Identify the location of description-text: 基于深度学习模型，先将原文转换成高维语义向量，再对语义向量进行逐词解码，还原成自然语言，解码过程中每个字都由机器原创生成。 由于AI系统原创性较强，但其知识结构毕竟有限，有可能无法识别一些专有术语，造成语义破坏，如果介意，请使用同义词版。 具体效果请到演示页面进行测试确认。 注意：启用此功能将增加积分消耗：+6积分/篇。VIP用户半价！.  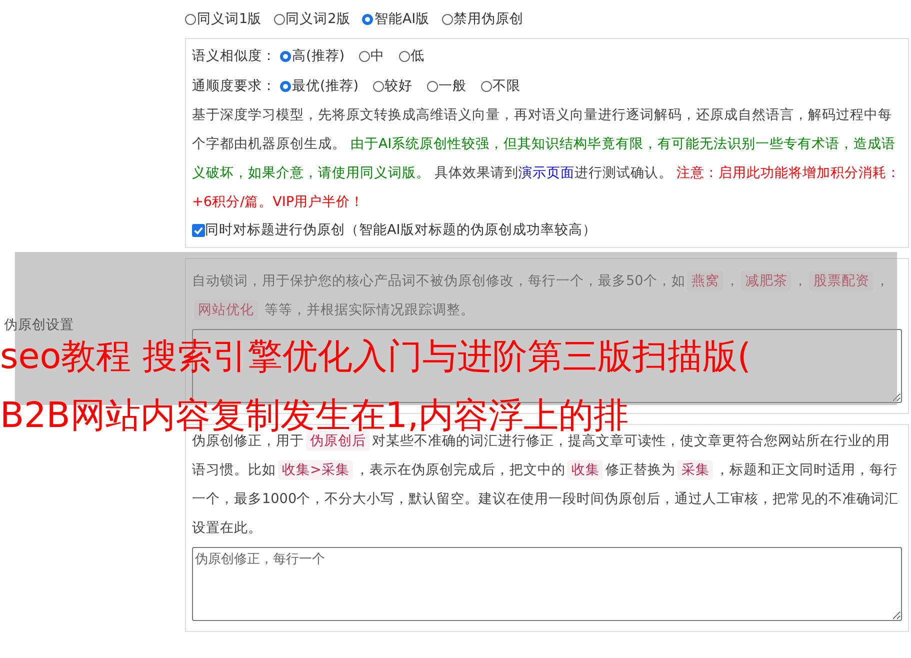
(547, 159).